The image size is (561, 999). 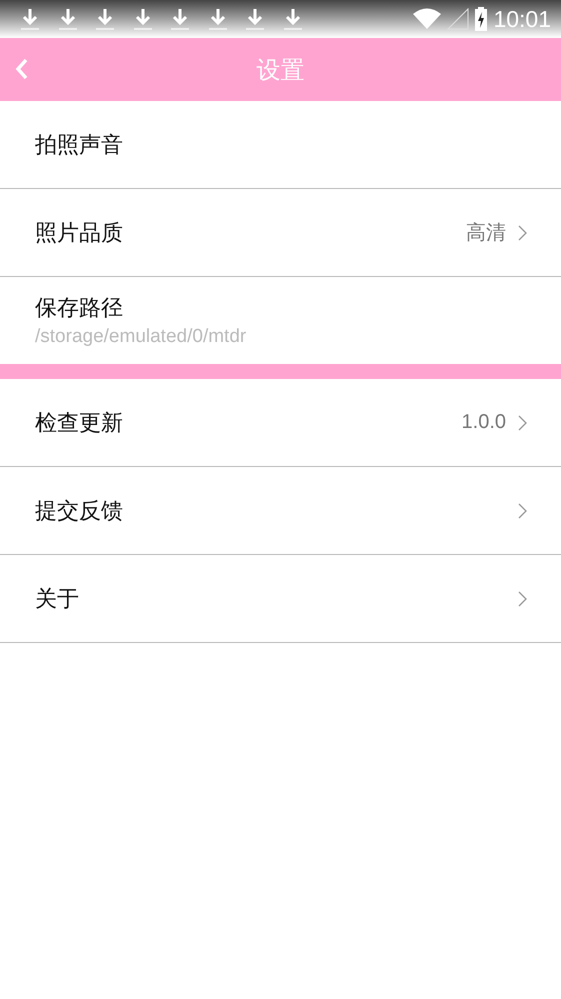 What do you see at coordinates (280, 145) in the screenshot?
I see `settings-row: 拍照声音` at bounding box center [280, 145].